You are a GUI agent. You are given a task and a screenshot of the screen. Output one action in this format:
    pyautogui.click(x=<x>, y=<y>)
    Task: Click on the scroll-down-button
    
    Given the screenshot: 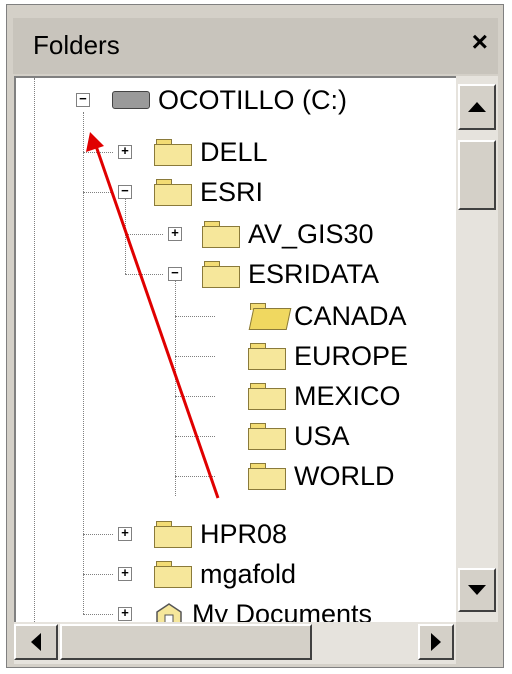 What is the action you would take?
    pyautogui.click(x=477, y=590)
    